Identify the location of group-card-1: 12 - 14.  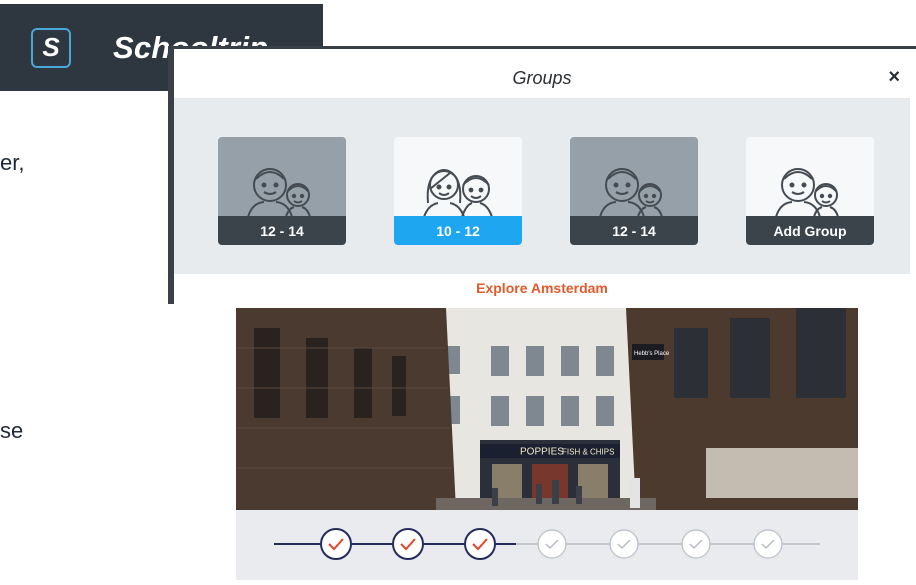
(282, 191).